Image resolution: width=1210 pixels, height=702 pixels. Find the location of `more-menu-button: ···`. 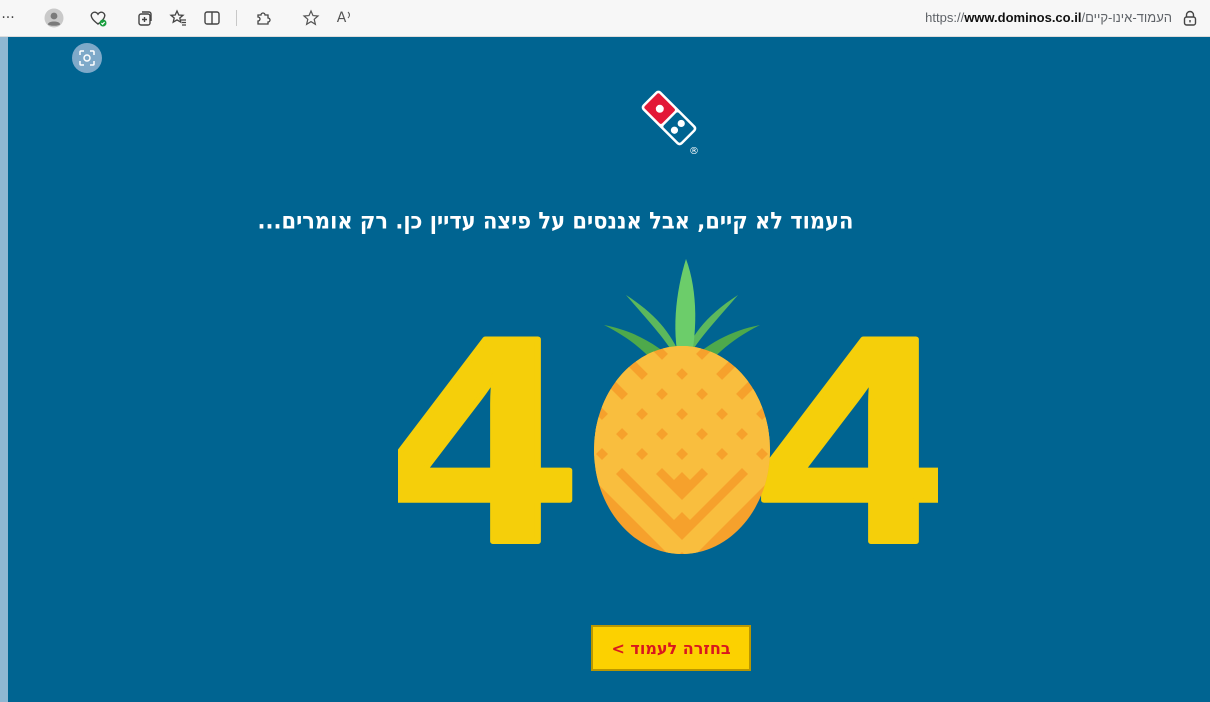

more-menu-button: ··· is located at coordinates (8, 18).